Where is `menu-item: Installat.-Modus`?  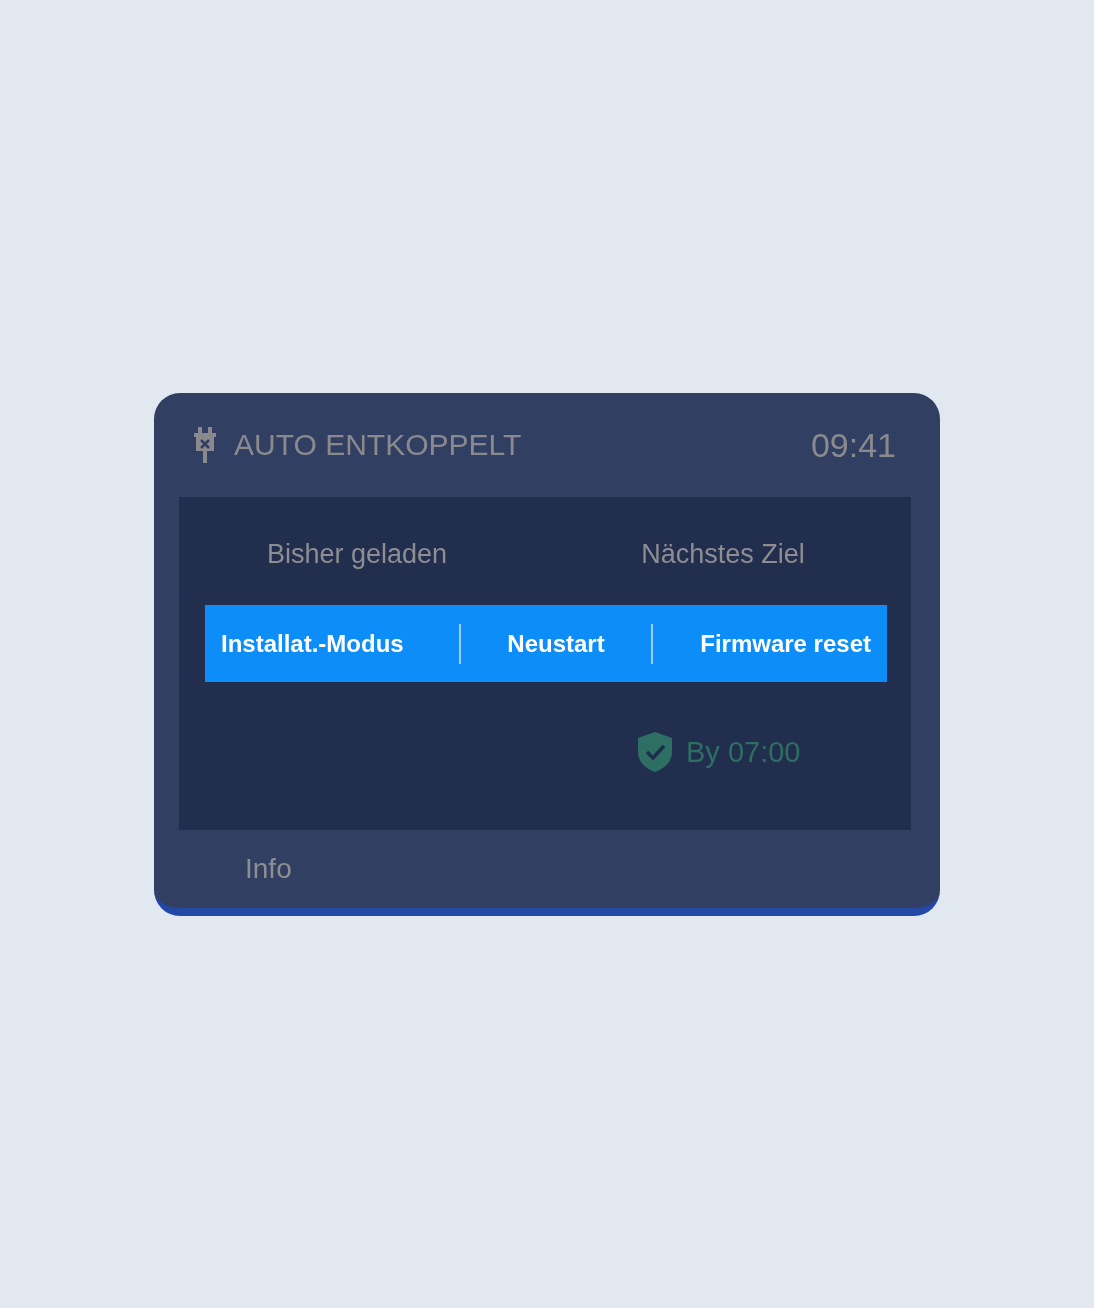 menu-item: Installat.-Modus is located at coordinates (332, 643).